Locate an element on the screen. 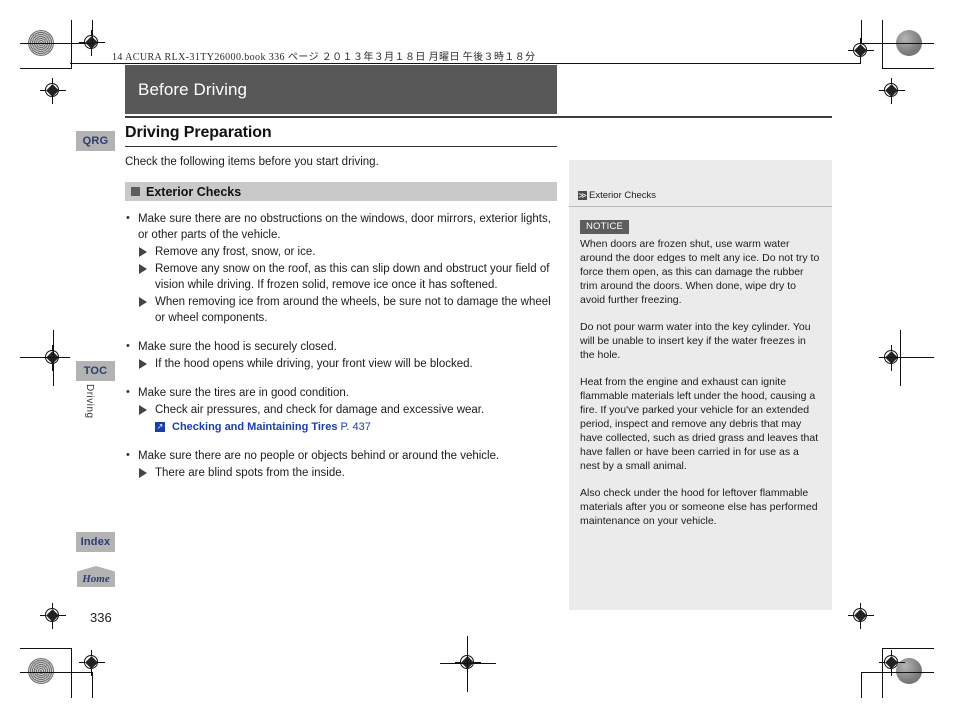 This screenshot has height=718, width=954. chapter-title: Before Driving is located at coordinates (193, 89).